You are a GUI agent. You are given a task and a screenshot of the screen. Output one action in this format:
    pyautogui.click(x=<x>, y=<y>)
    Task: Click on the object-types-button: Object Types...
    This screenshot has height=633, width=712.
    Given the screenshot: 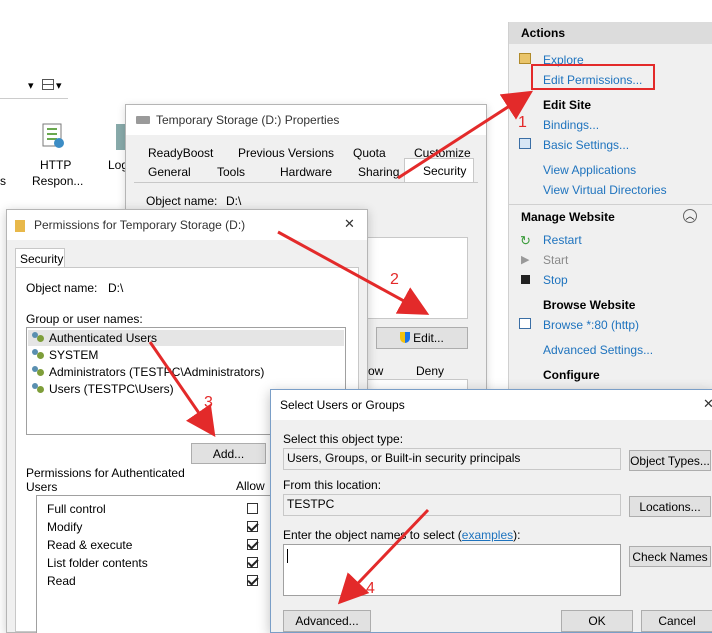 What is the action you would take?
    pyautogui.click(x=670, y=460)
    